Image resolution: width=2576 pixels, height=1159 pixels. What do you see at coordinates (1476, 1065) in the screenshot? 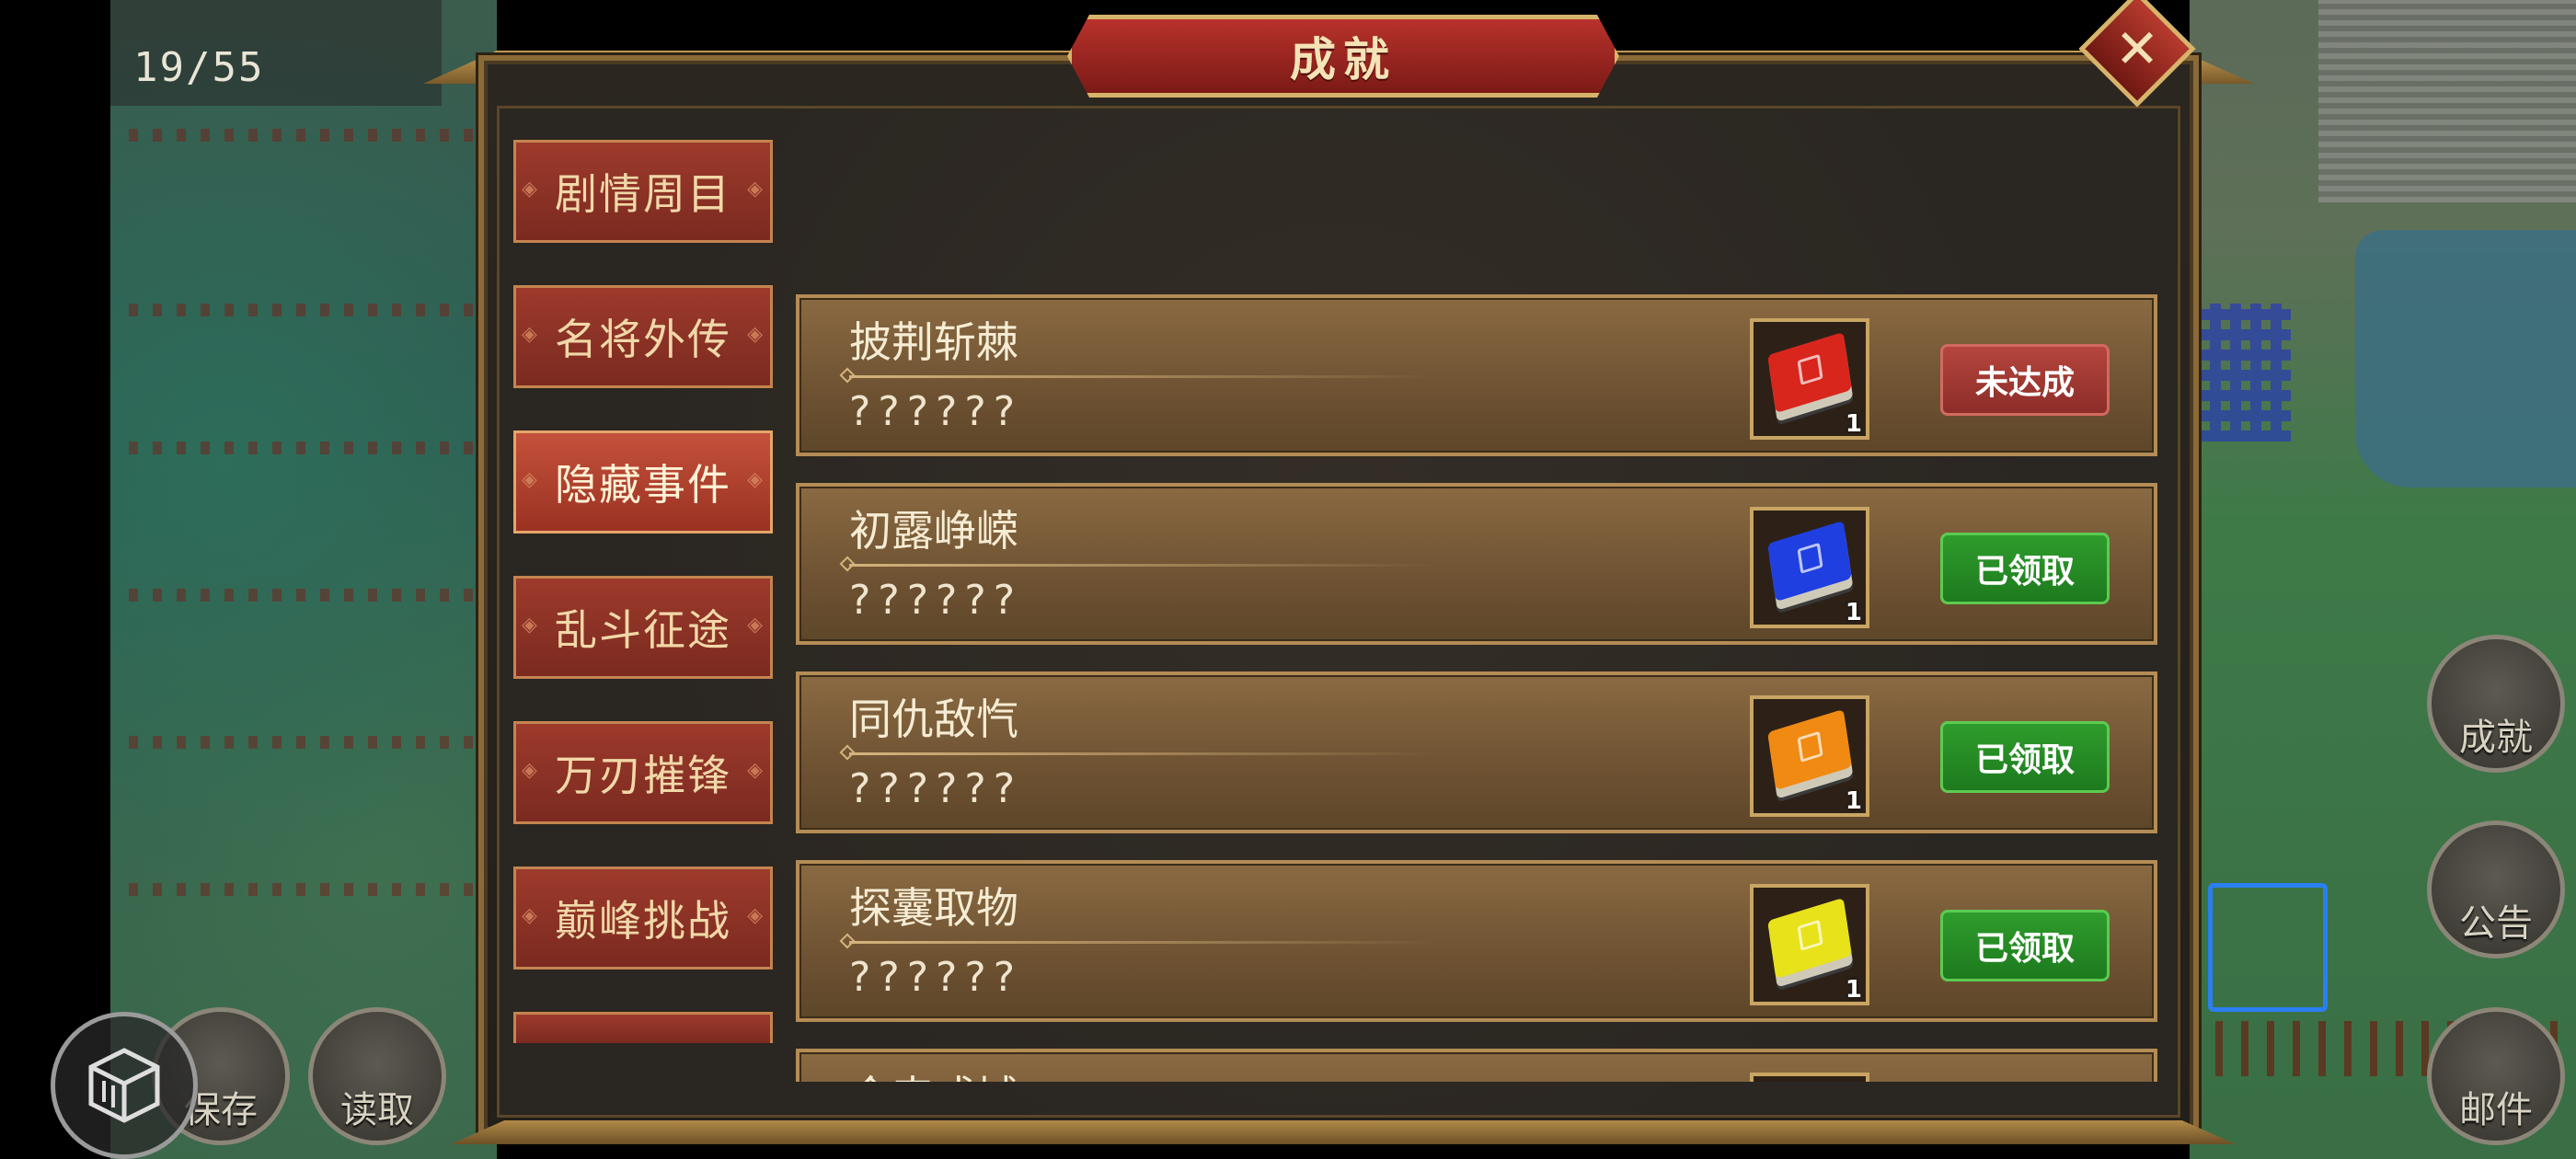
I see `achievement-item: 今来成城` at bounding box center [1476, 1065].